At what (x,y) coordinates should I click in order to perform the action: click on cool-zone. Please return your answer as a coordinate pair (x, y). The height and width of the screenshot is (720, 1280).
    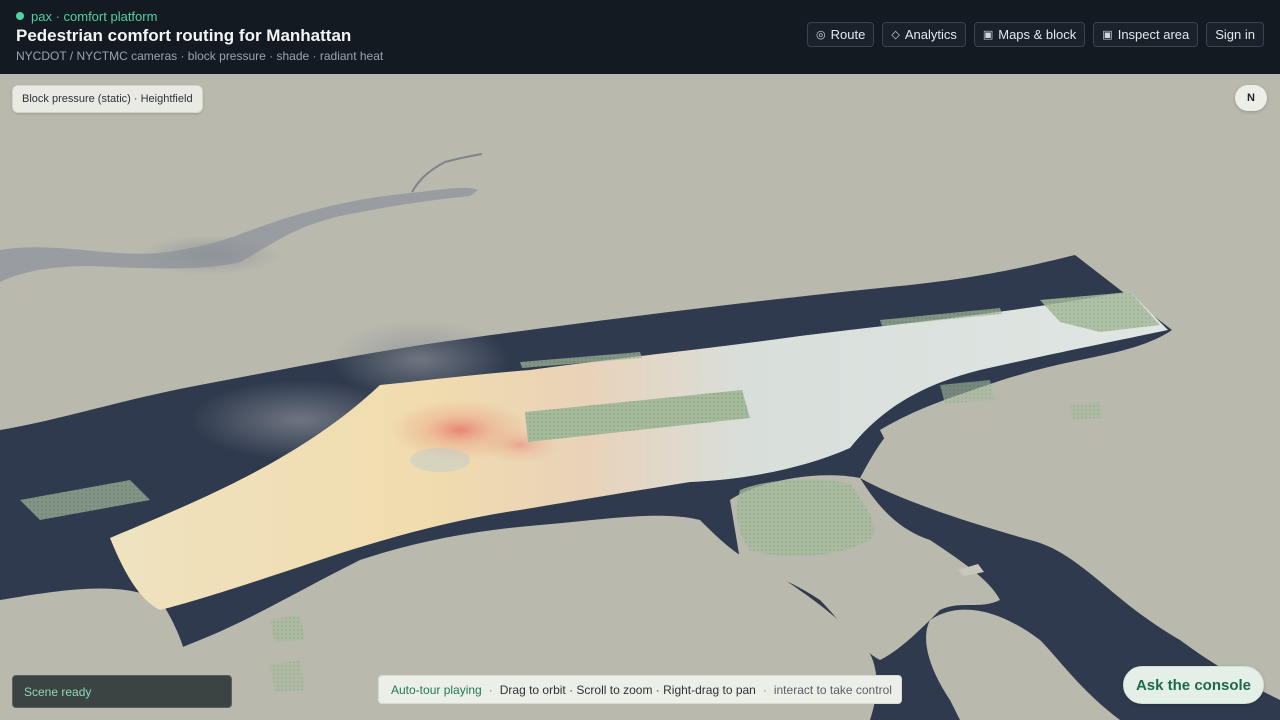
    Looking at the image, I should click on (440, 460).